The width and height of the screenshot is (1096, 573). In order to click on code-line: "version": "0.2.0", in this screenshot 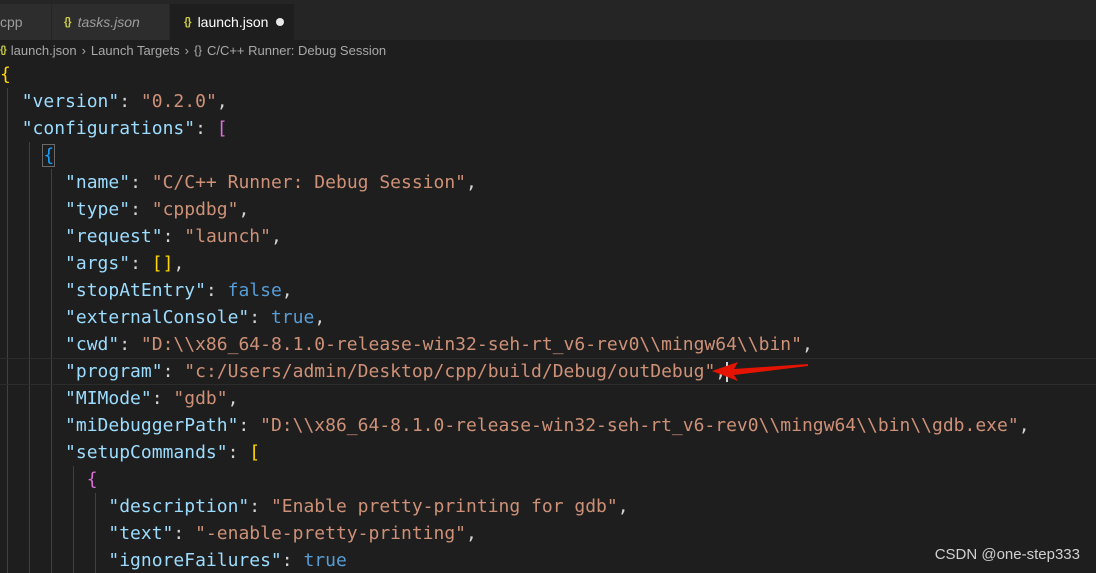, I will do `click(124, 101)`.